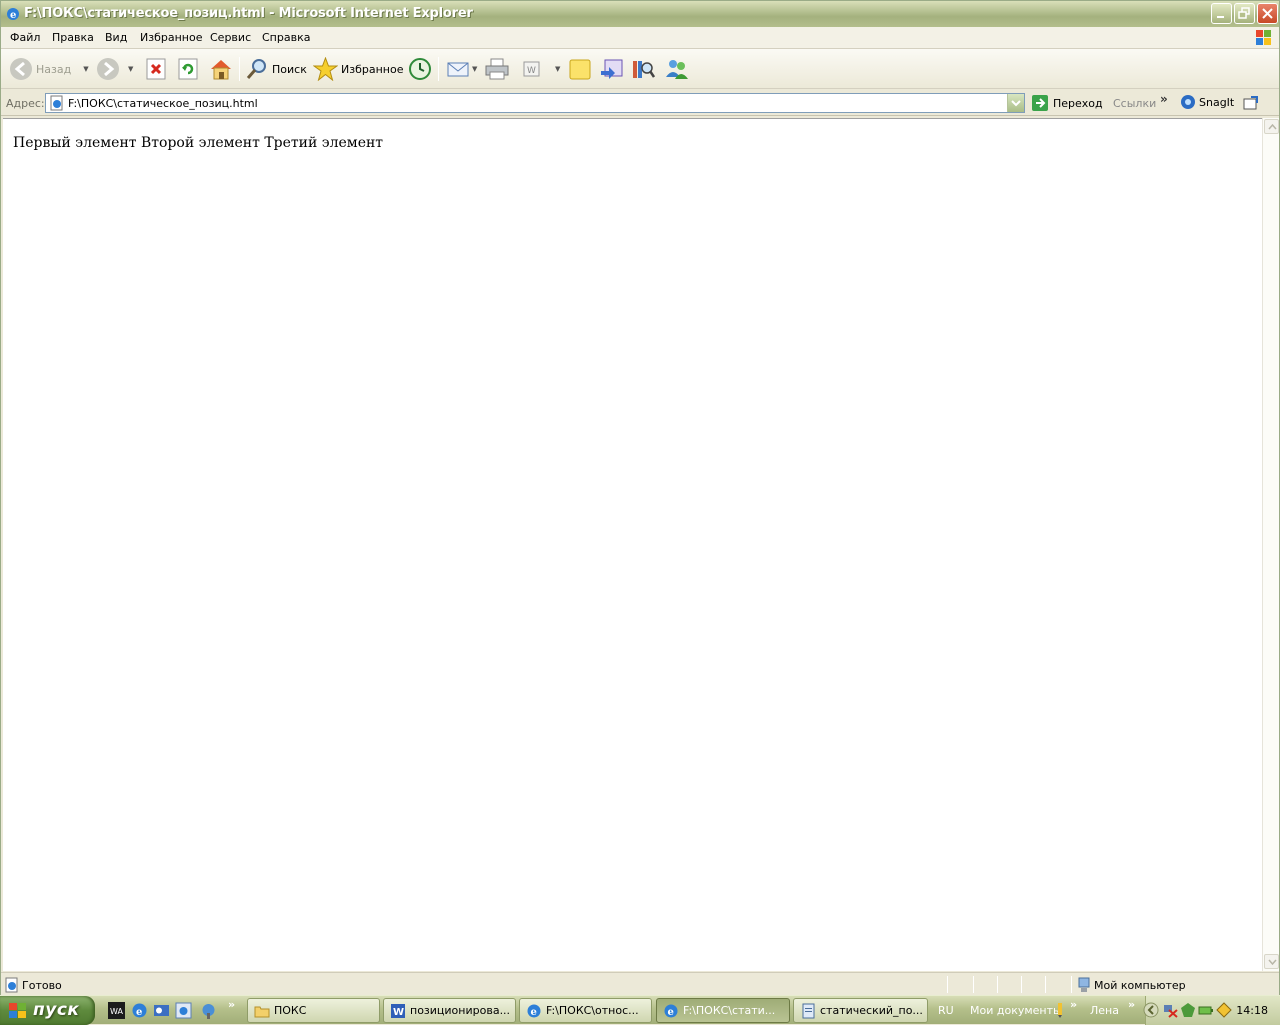 The height and width of the screenshot is (1025, 1280). I want to click on vertical-scrollbar, so click(1270, 544).